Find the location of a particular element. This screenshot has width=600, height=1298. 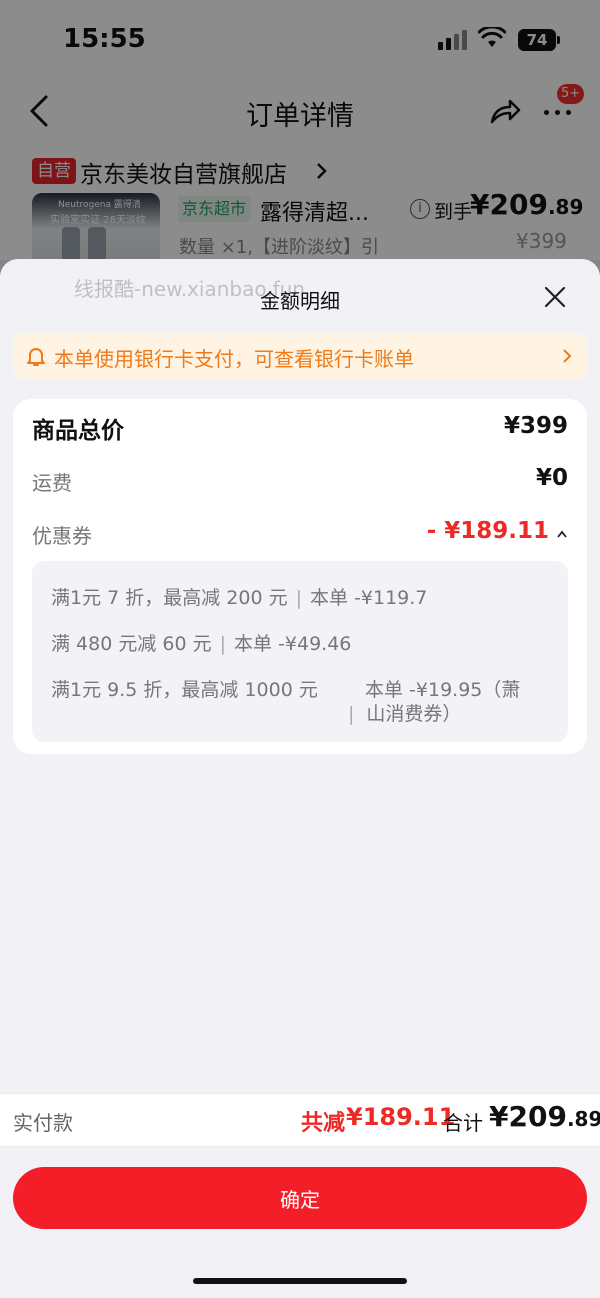

coupon-item: 满1元 7 折，最高减 200 元 | 本单 -¥119.7 is located at coordinates (239, 598).